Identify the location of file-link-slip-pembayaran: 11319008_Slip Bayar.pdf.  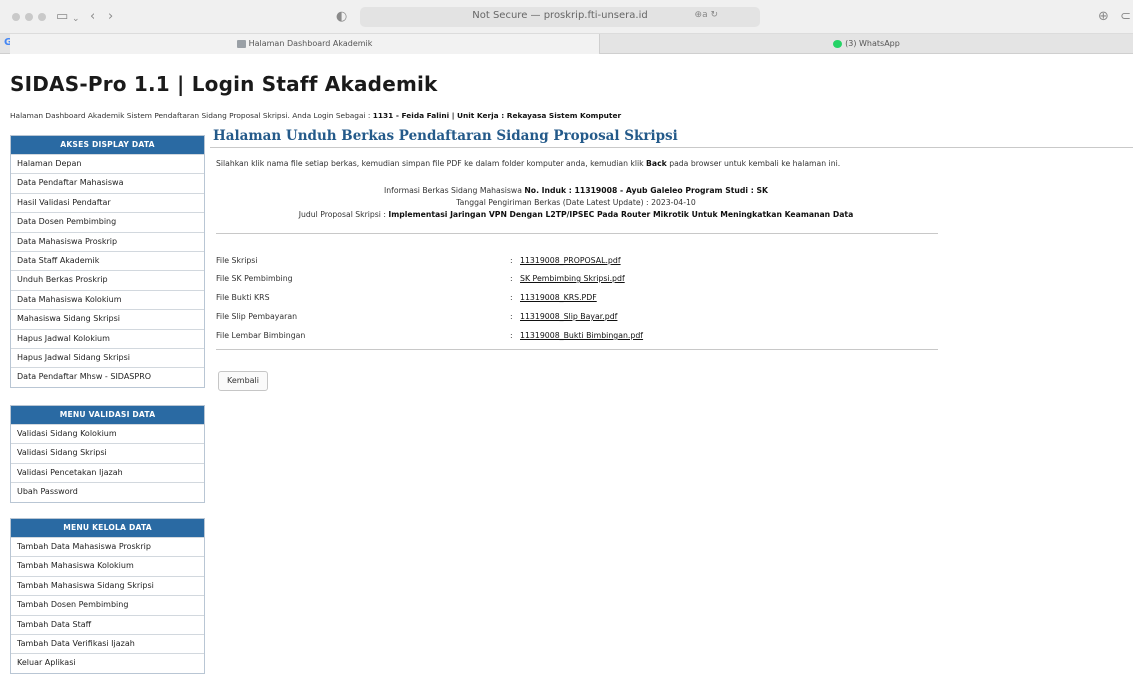
(568, 316).